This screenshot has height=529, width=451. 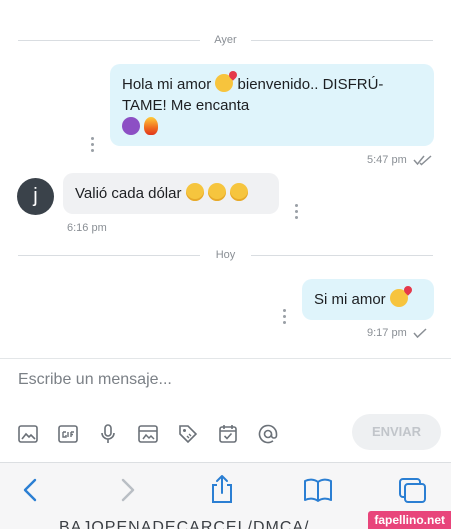 I want to click on check-icon, so click(x=420, y=333).